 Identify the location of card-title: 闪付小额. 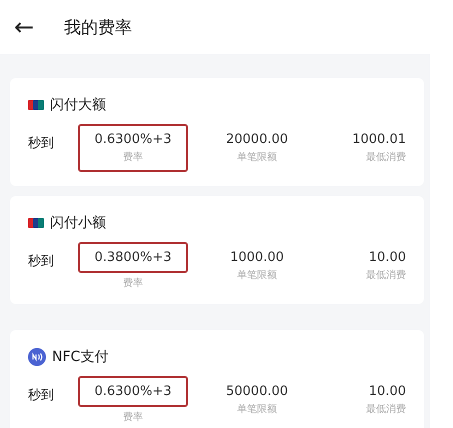
(78, 223).